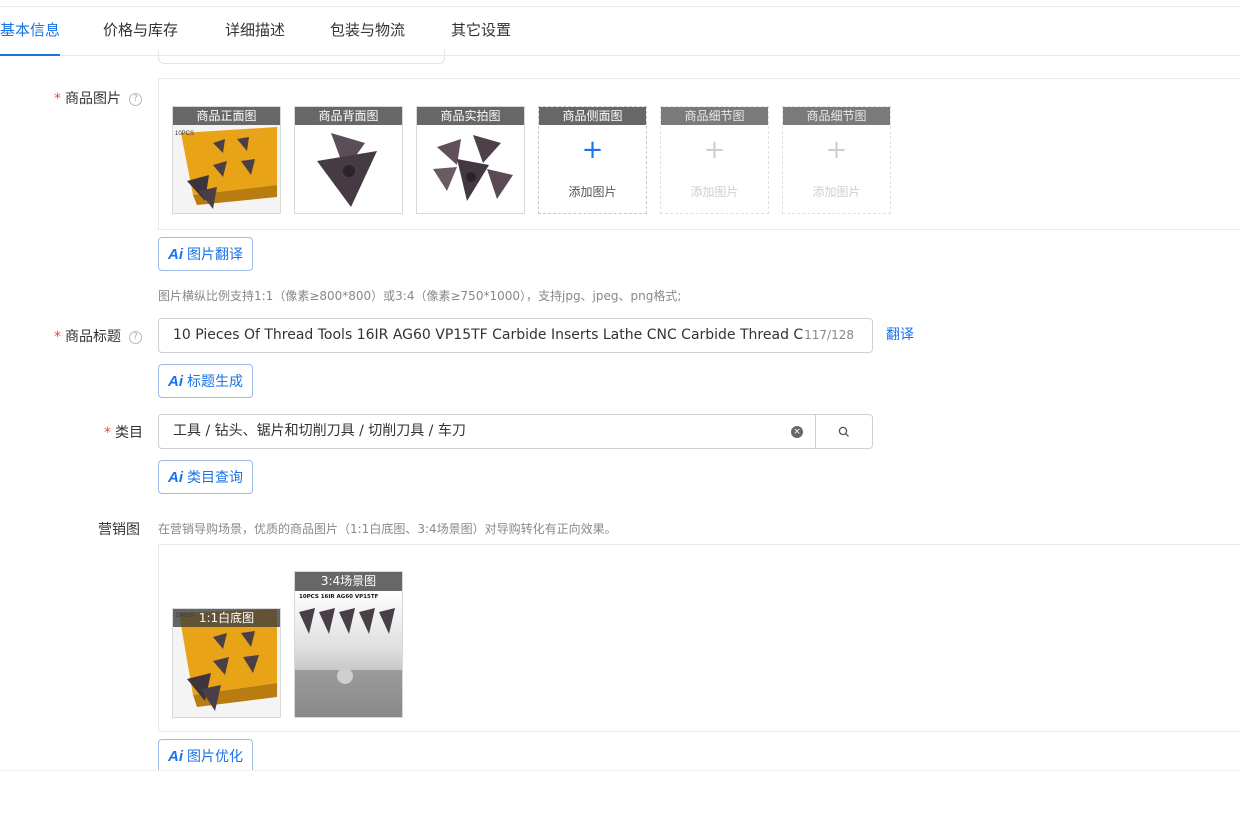 This screenshot has height=823, width=1240. I want to click on marketing-label: 营销图, so click(119, 530).